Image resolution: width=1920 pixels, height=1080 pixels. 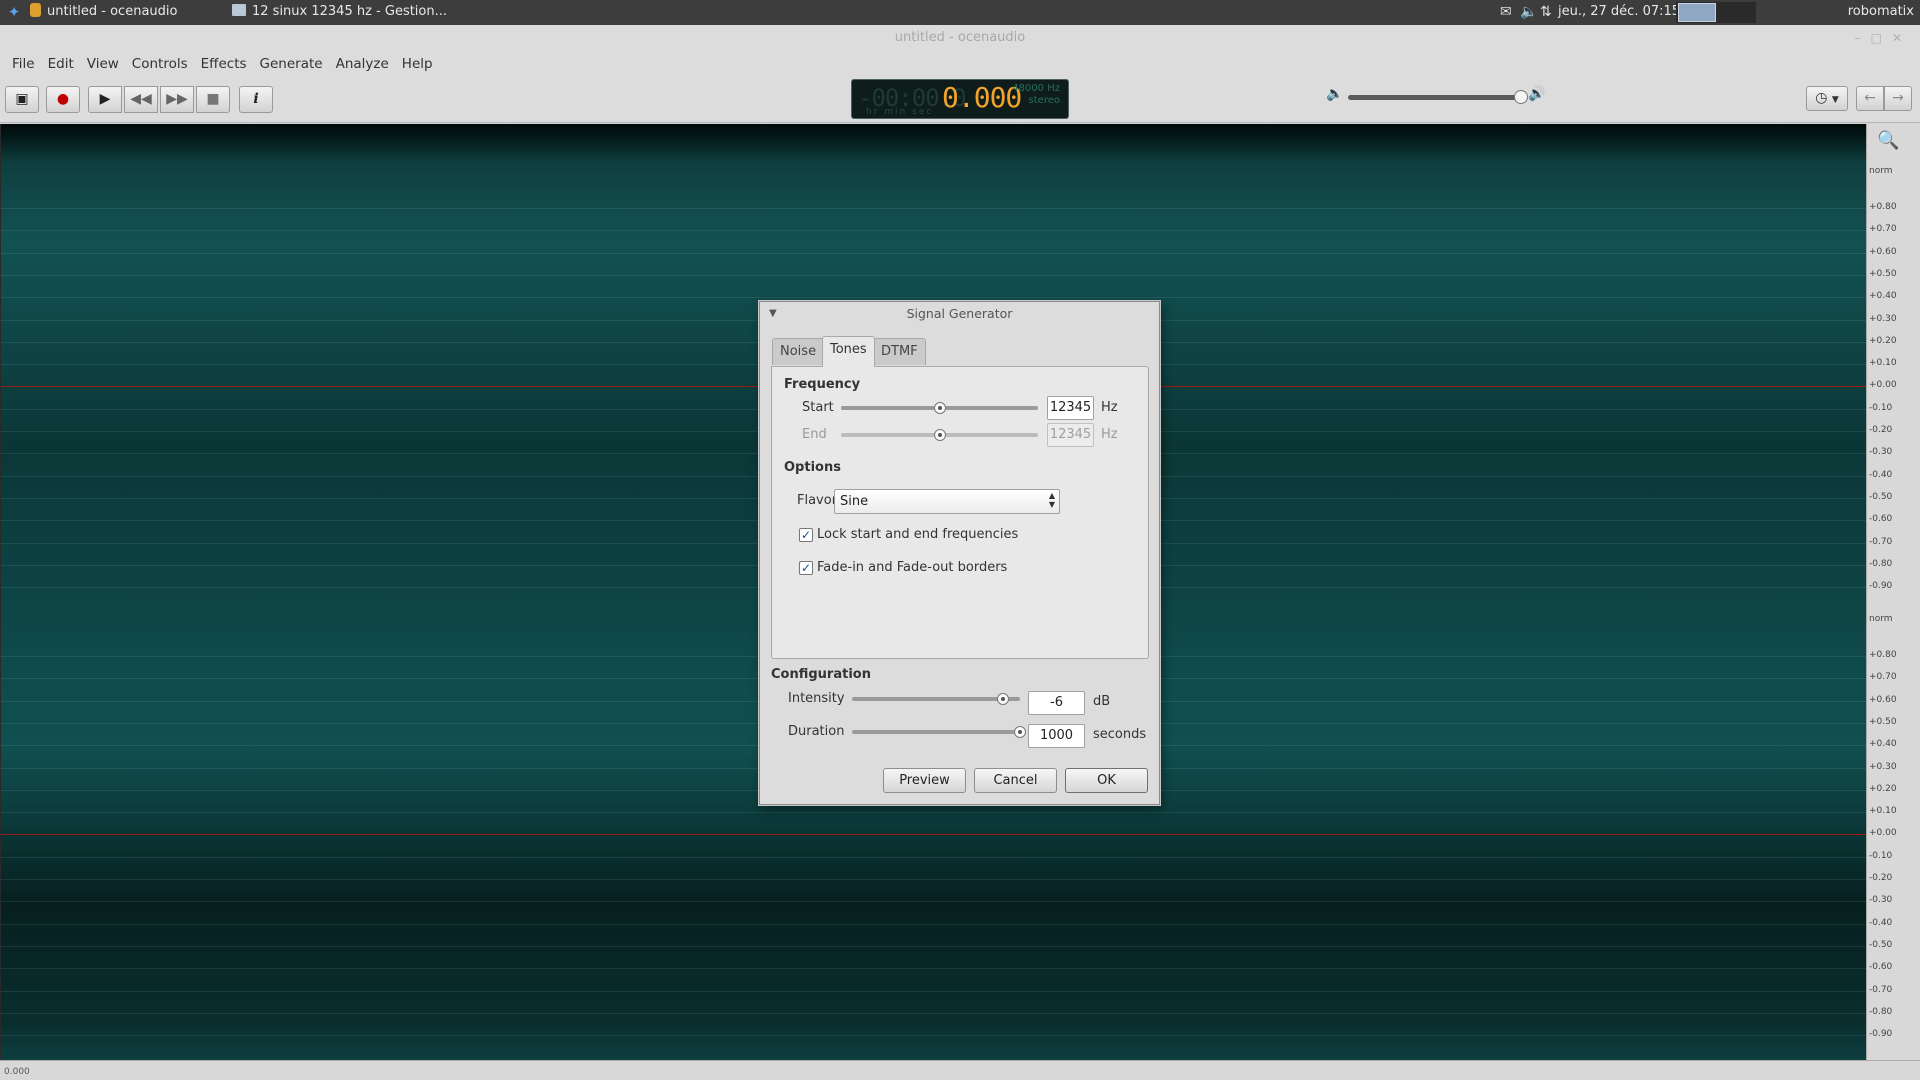 I want to click on fade-borders-checkbox: ✓, so click(x=806, y=568).